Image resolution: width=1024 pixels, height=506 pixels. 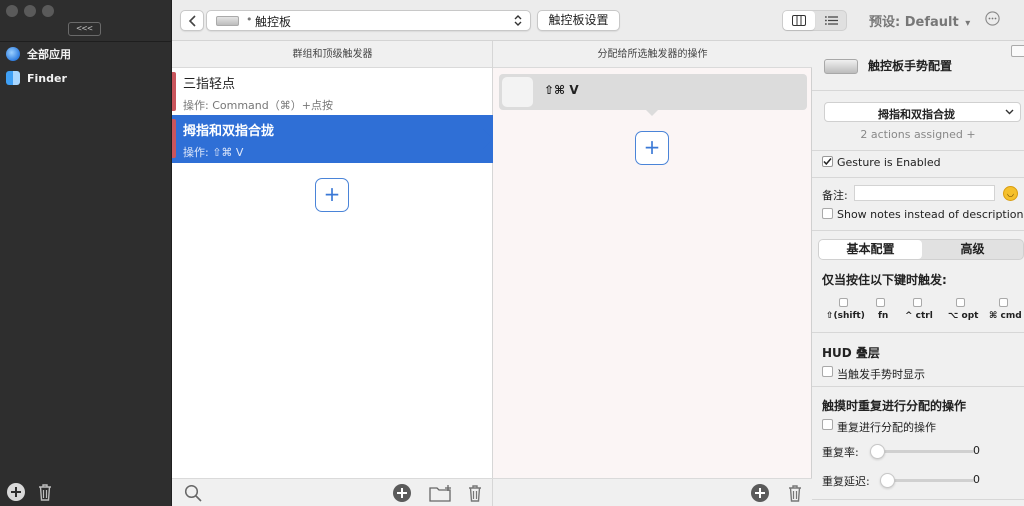 I want to click on repeat-rate-slider-knob, so click(x=877, y=451).